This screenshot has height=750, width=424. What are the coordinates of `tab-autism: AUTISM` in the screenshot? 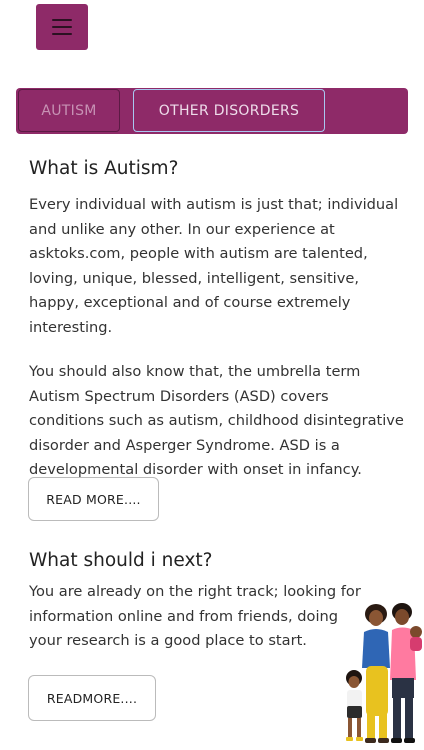 It's located at (69, 110).